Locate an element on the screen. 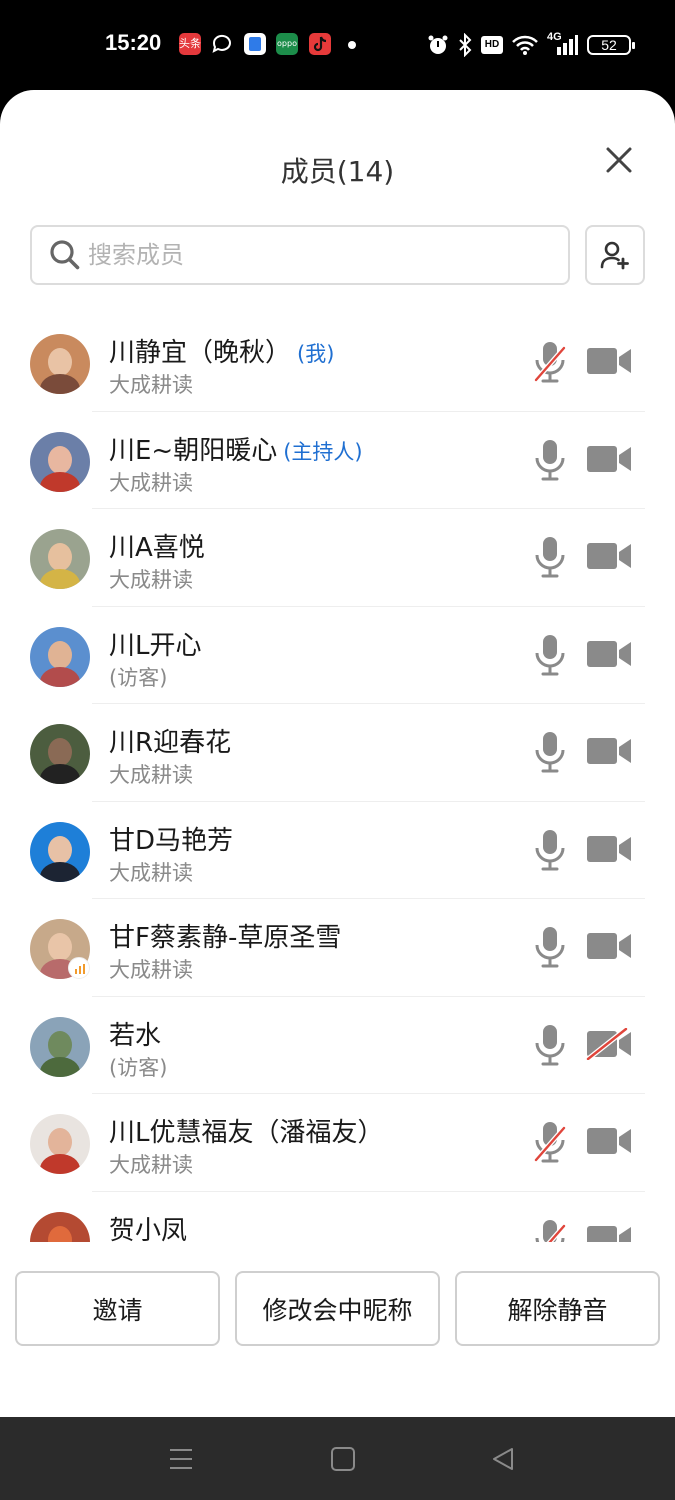 The image size is (675, 1500). close-button is located at coordinates (619, 160).